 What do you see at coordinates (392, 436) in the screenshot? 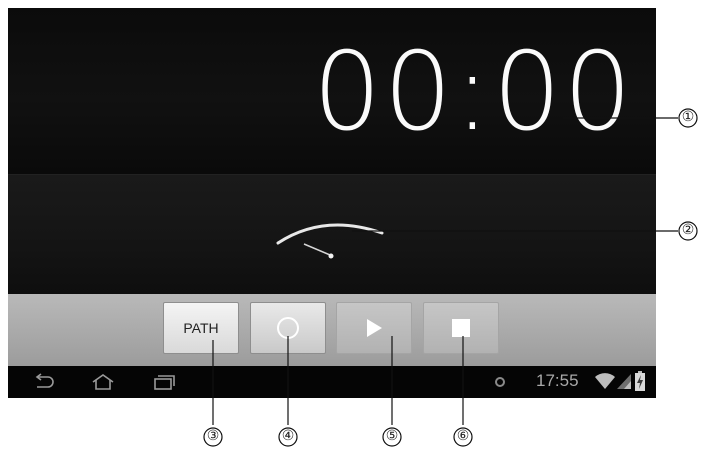
I see `callout-5: ⑤` at bounding box center [392, 436].